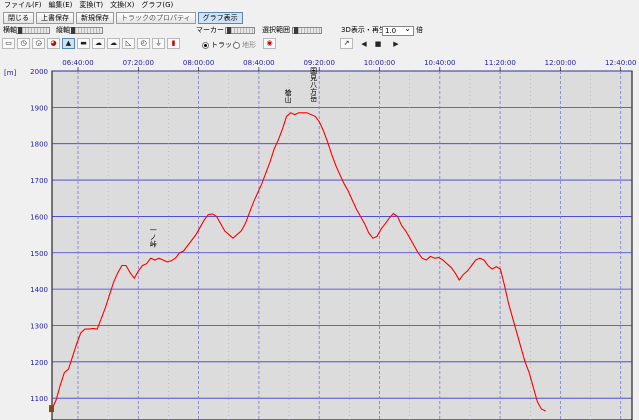  I want to click on overwrite-save-button: 上書保存, so click(55, 18).